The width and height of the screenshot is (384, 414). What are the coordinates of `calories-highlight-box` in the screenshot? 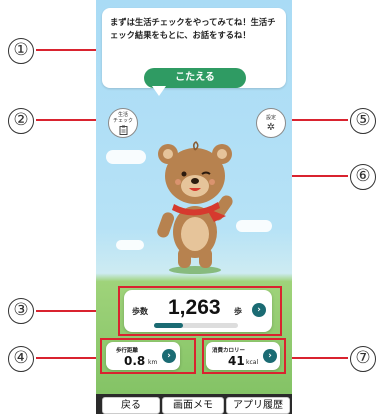 It's located at (244, 356).